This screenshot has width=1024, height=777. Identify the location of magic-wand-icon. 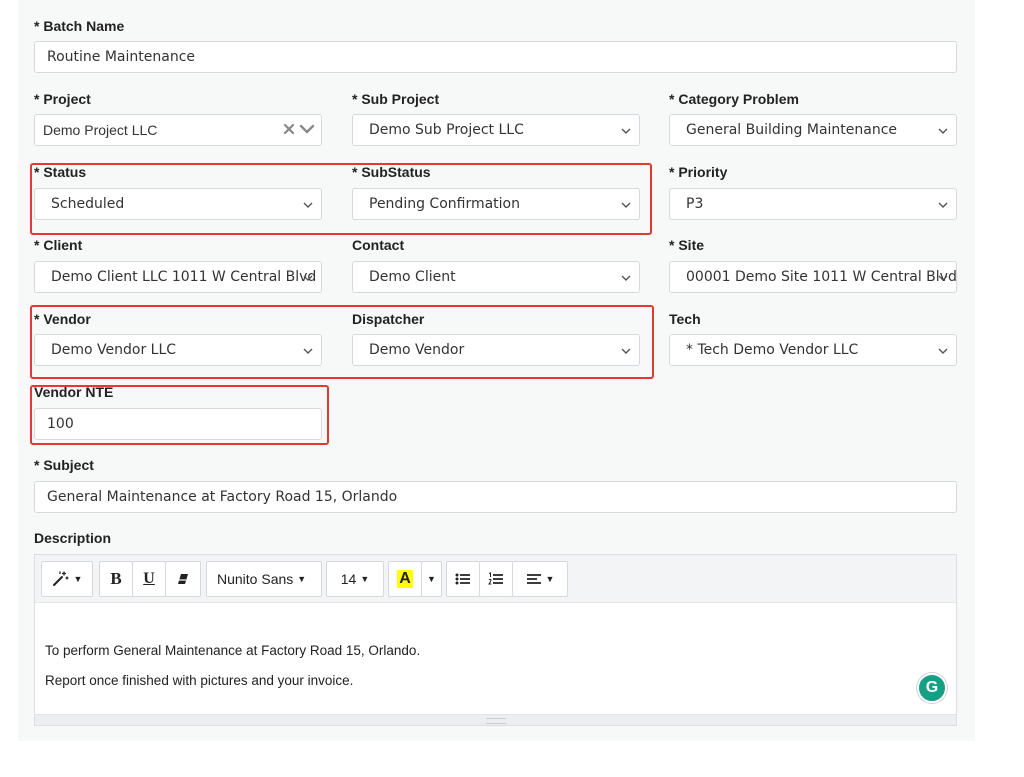
(60, 578).